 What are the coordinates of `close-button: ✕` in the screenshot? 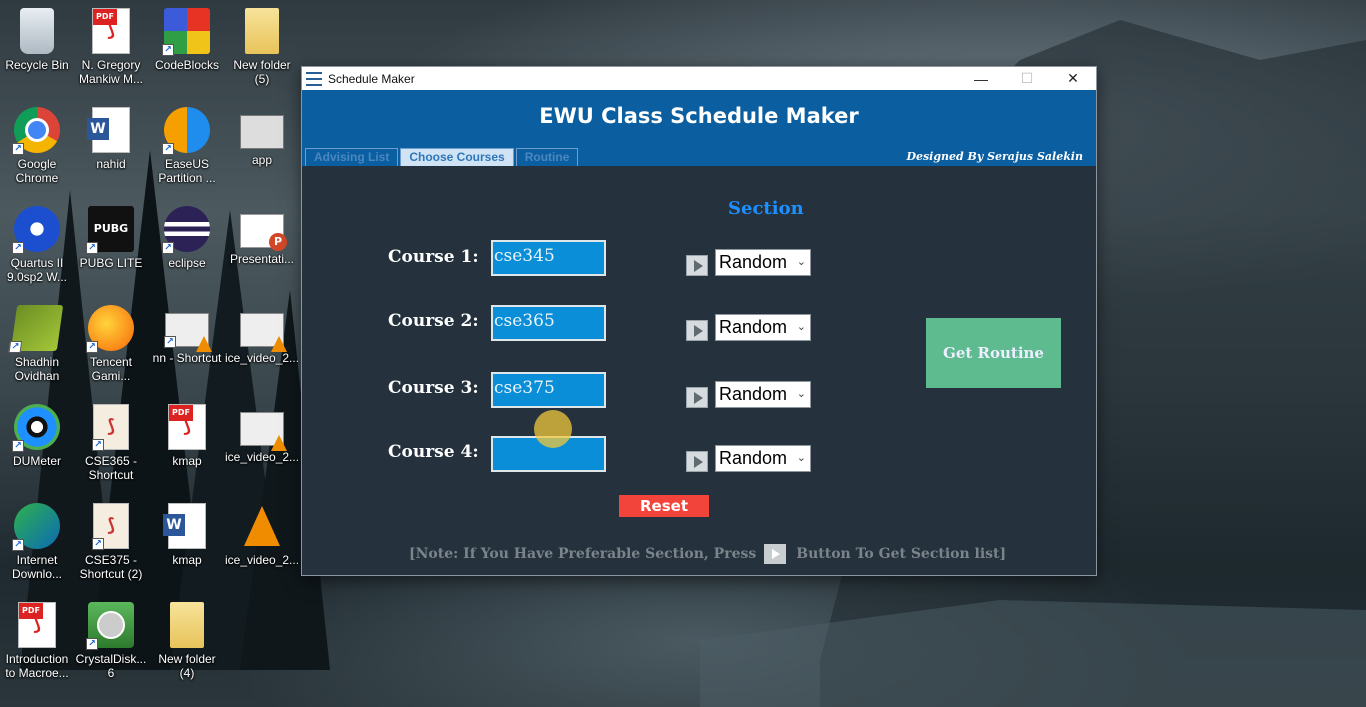 It's located at (1073, 78).